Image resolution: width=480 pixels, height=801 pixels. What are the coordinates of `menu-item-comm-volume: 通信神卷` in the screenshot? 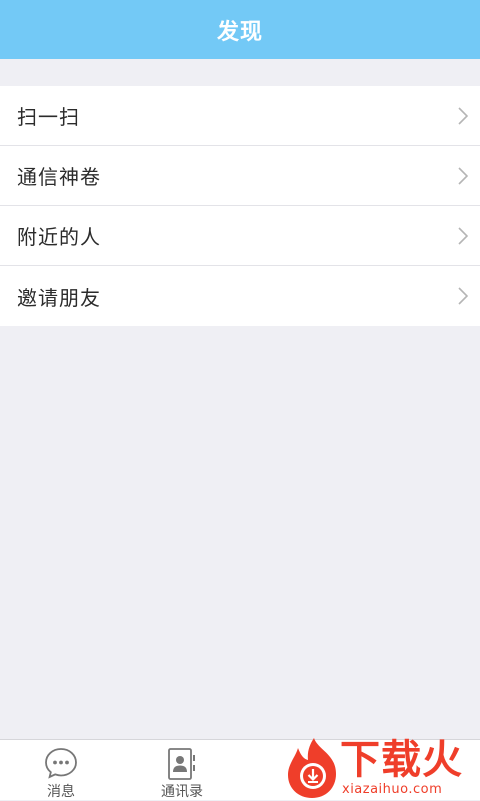 It's located at (240, 176).